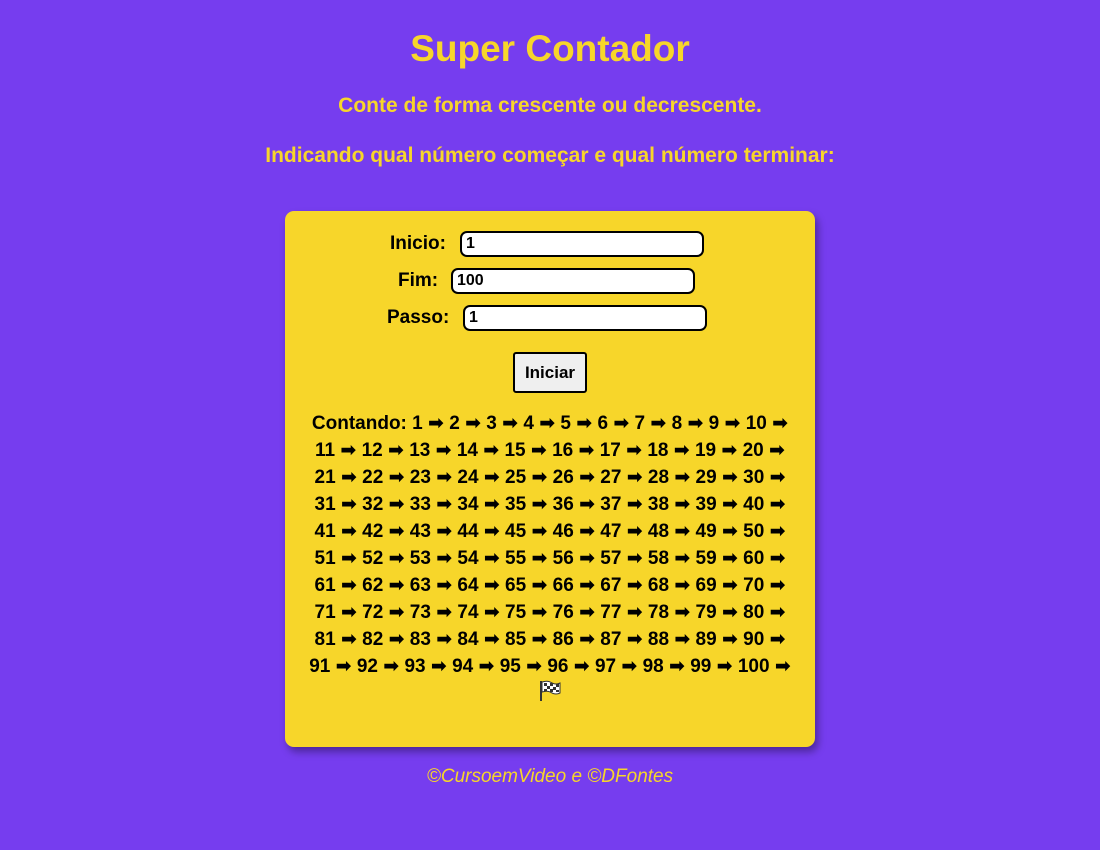 The height and width of the screenshot is (850, 1100). Describe the element at coordinates (603, 423) in the screenshot. I see `count-number: 6` at that location.